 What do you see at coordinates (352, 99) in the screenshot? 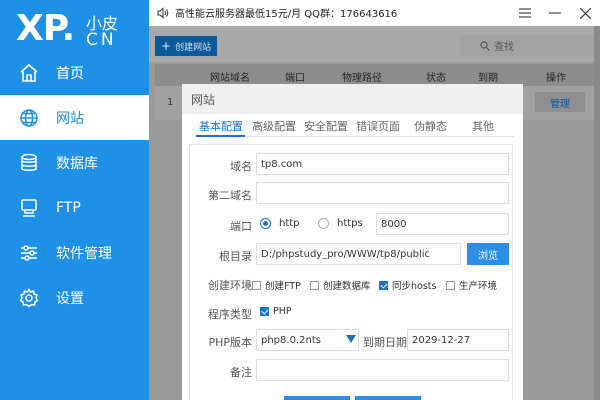
I see `dialog-header: 网站` at bounding box center [352, 99].